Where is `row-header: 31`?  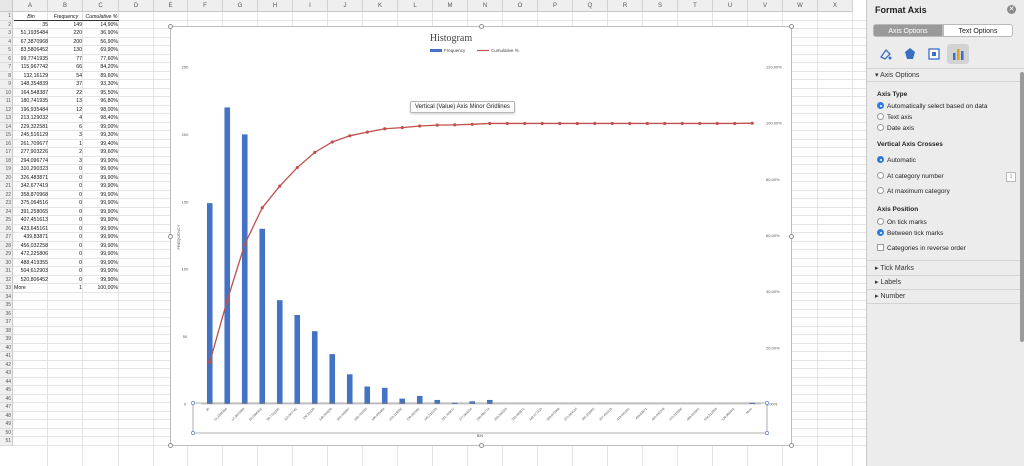
row-header: 31 is located at coordinates (6, 271).